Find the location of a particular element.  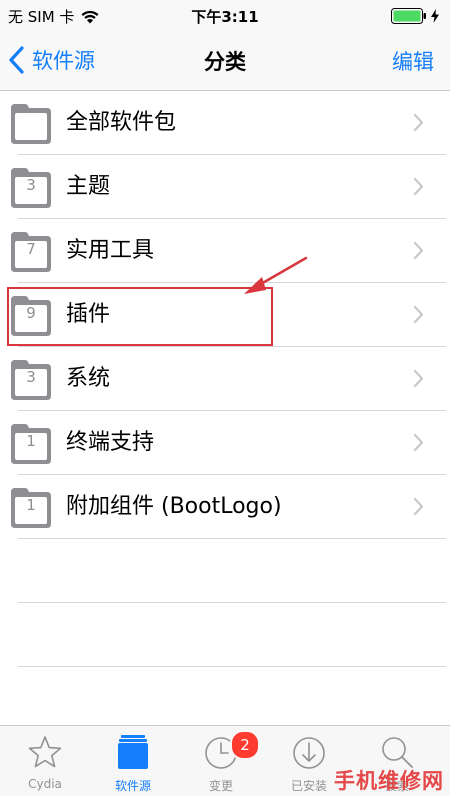

category-label: 主题 is located at coordinates (88, 186).